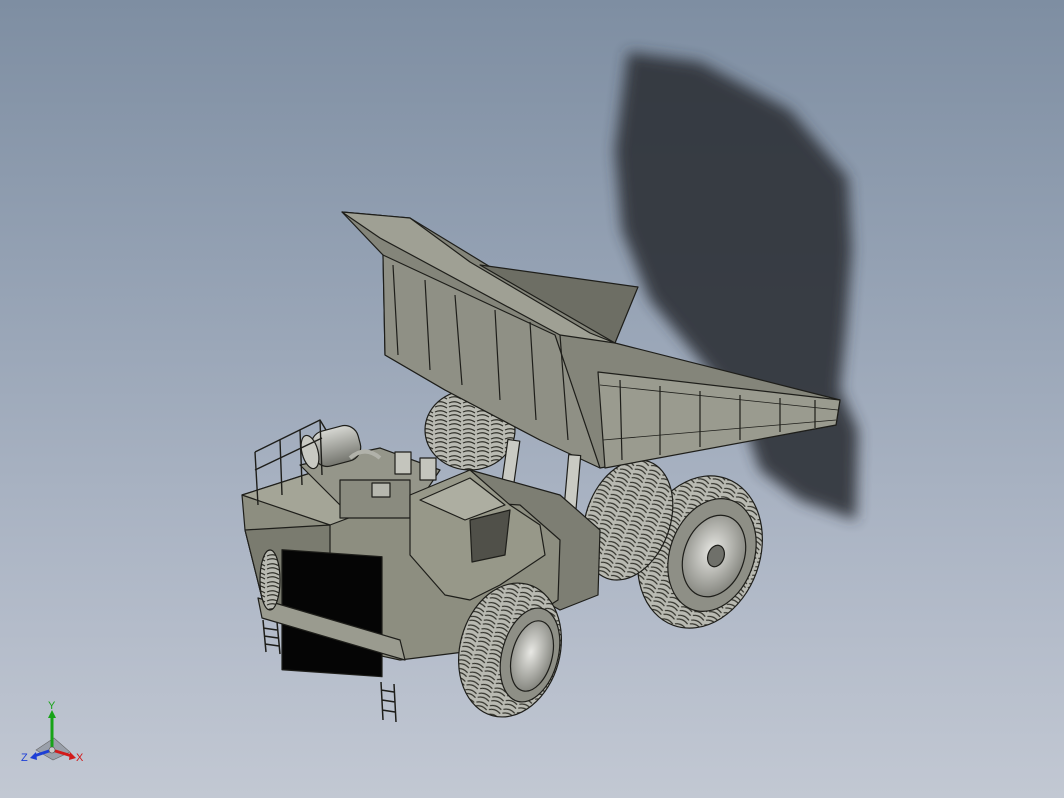  What do you see at coordinates (72, 756) in the screenshot?
I see `x-axis-head-icon` at bounding box center [72, 756].